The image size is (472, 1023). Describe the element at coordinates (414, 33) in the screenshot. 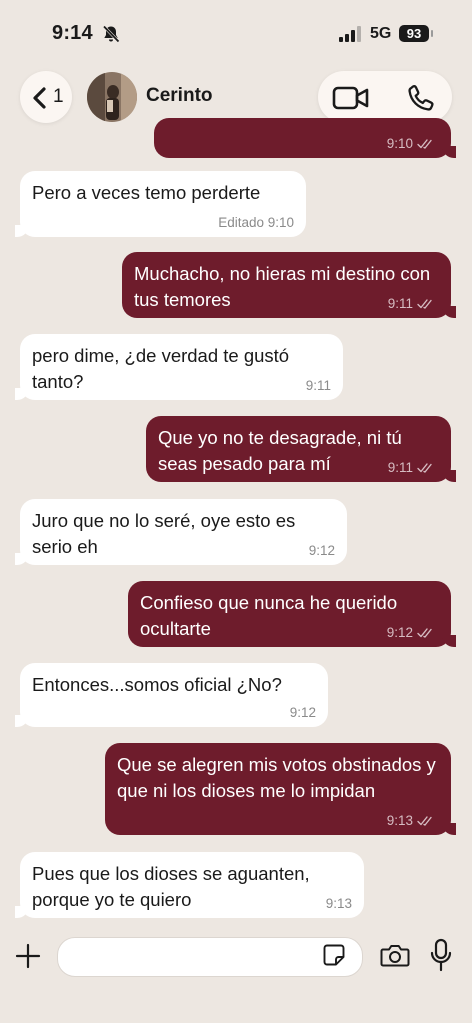

I see `battery-level: 93` at that location.